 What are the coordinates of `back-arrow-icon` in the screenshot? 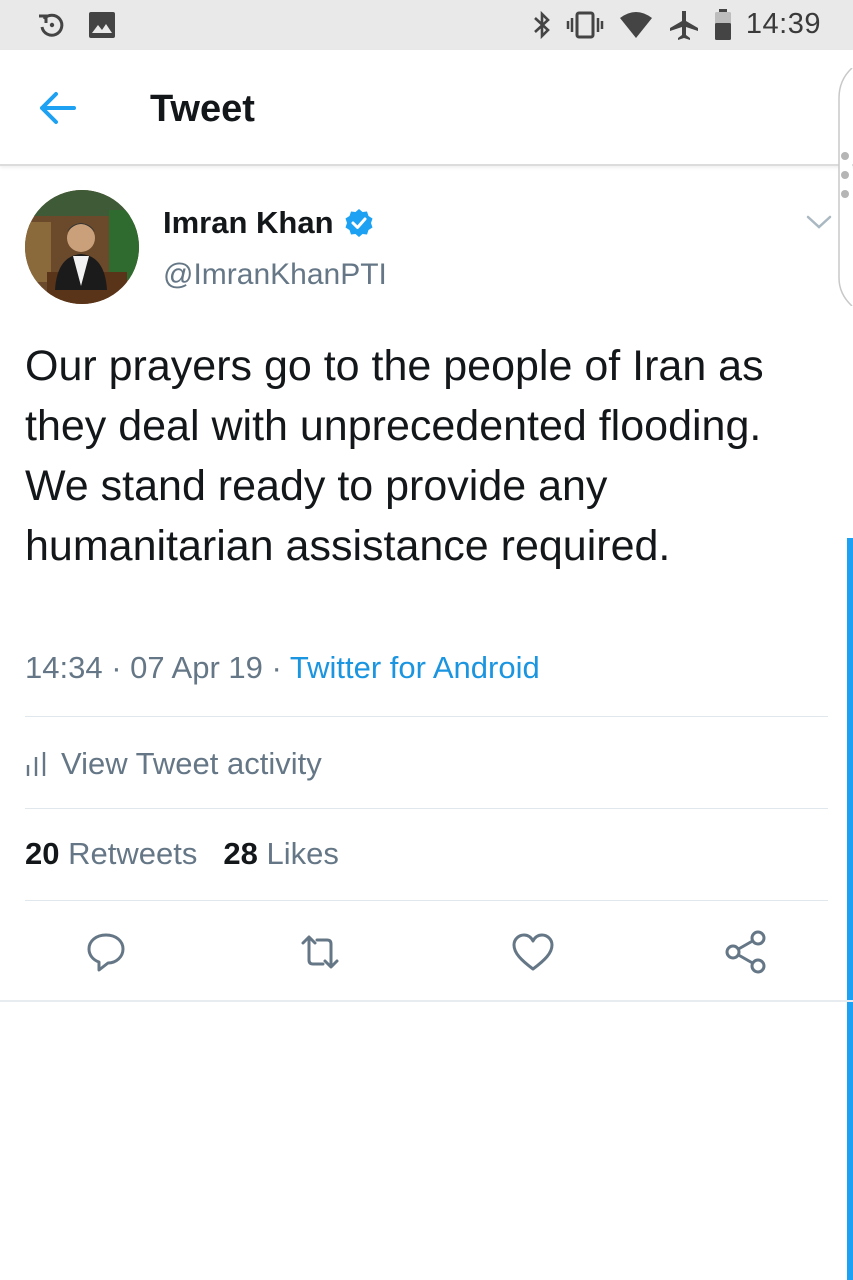 It's located at (58, 108).